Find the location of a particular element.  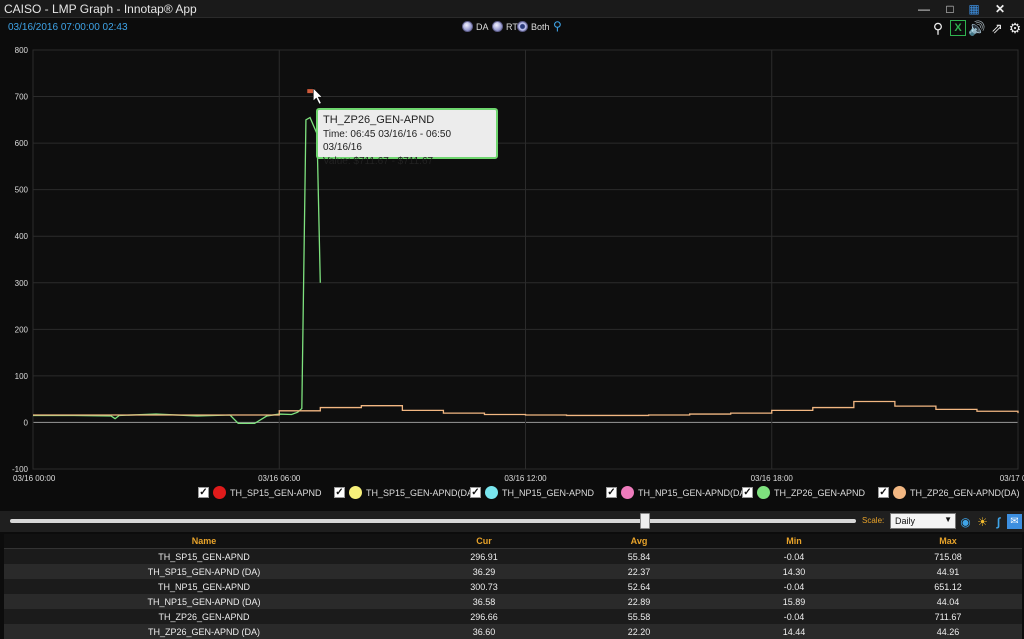

x-tick-label: 03/16 12:00 is located at coordinates (525, 478).